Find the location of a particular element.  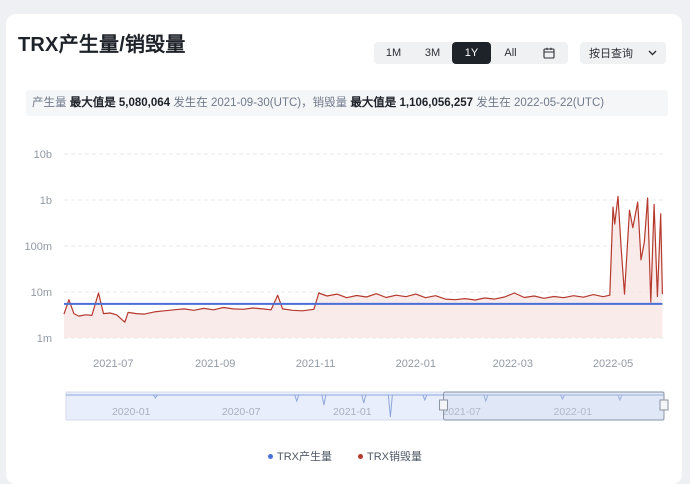

legend-item-burn: TRX销毁量 is located at coordinates (390, 456).